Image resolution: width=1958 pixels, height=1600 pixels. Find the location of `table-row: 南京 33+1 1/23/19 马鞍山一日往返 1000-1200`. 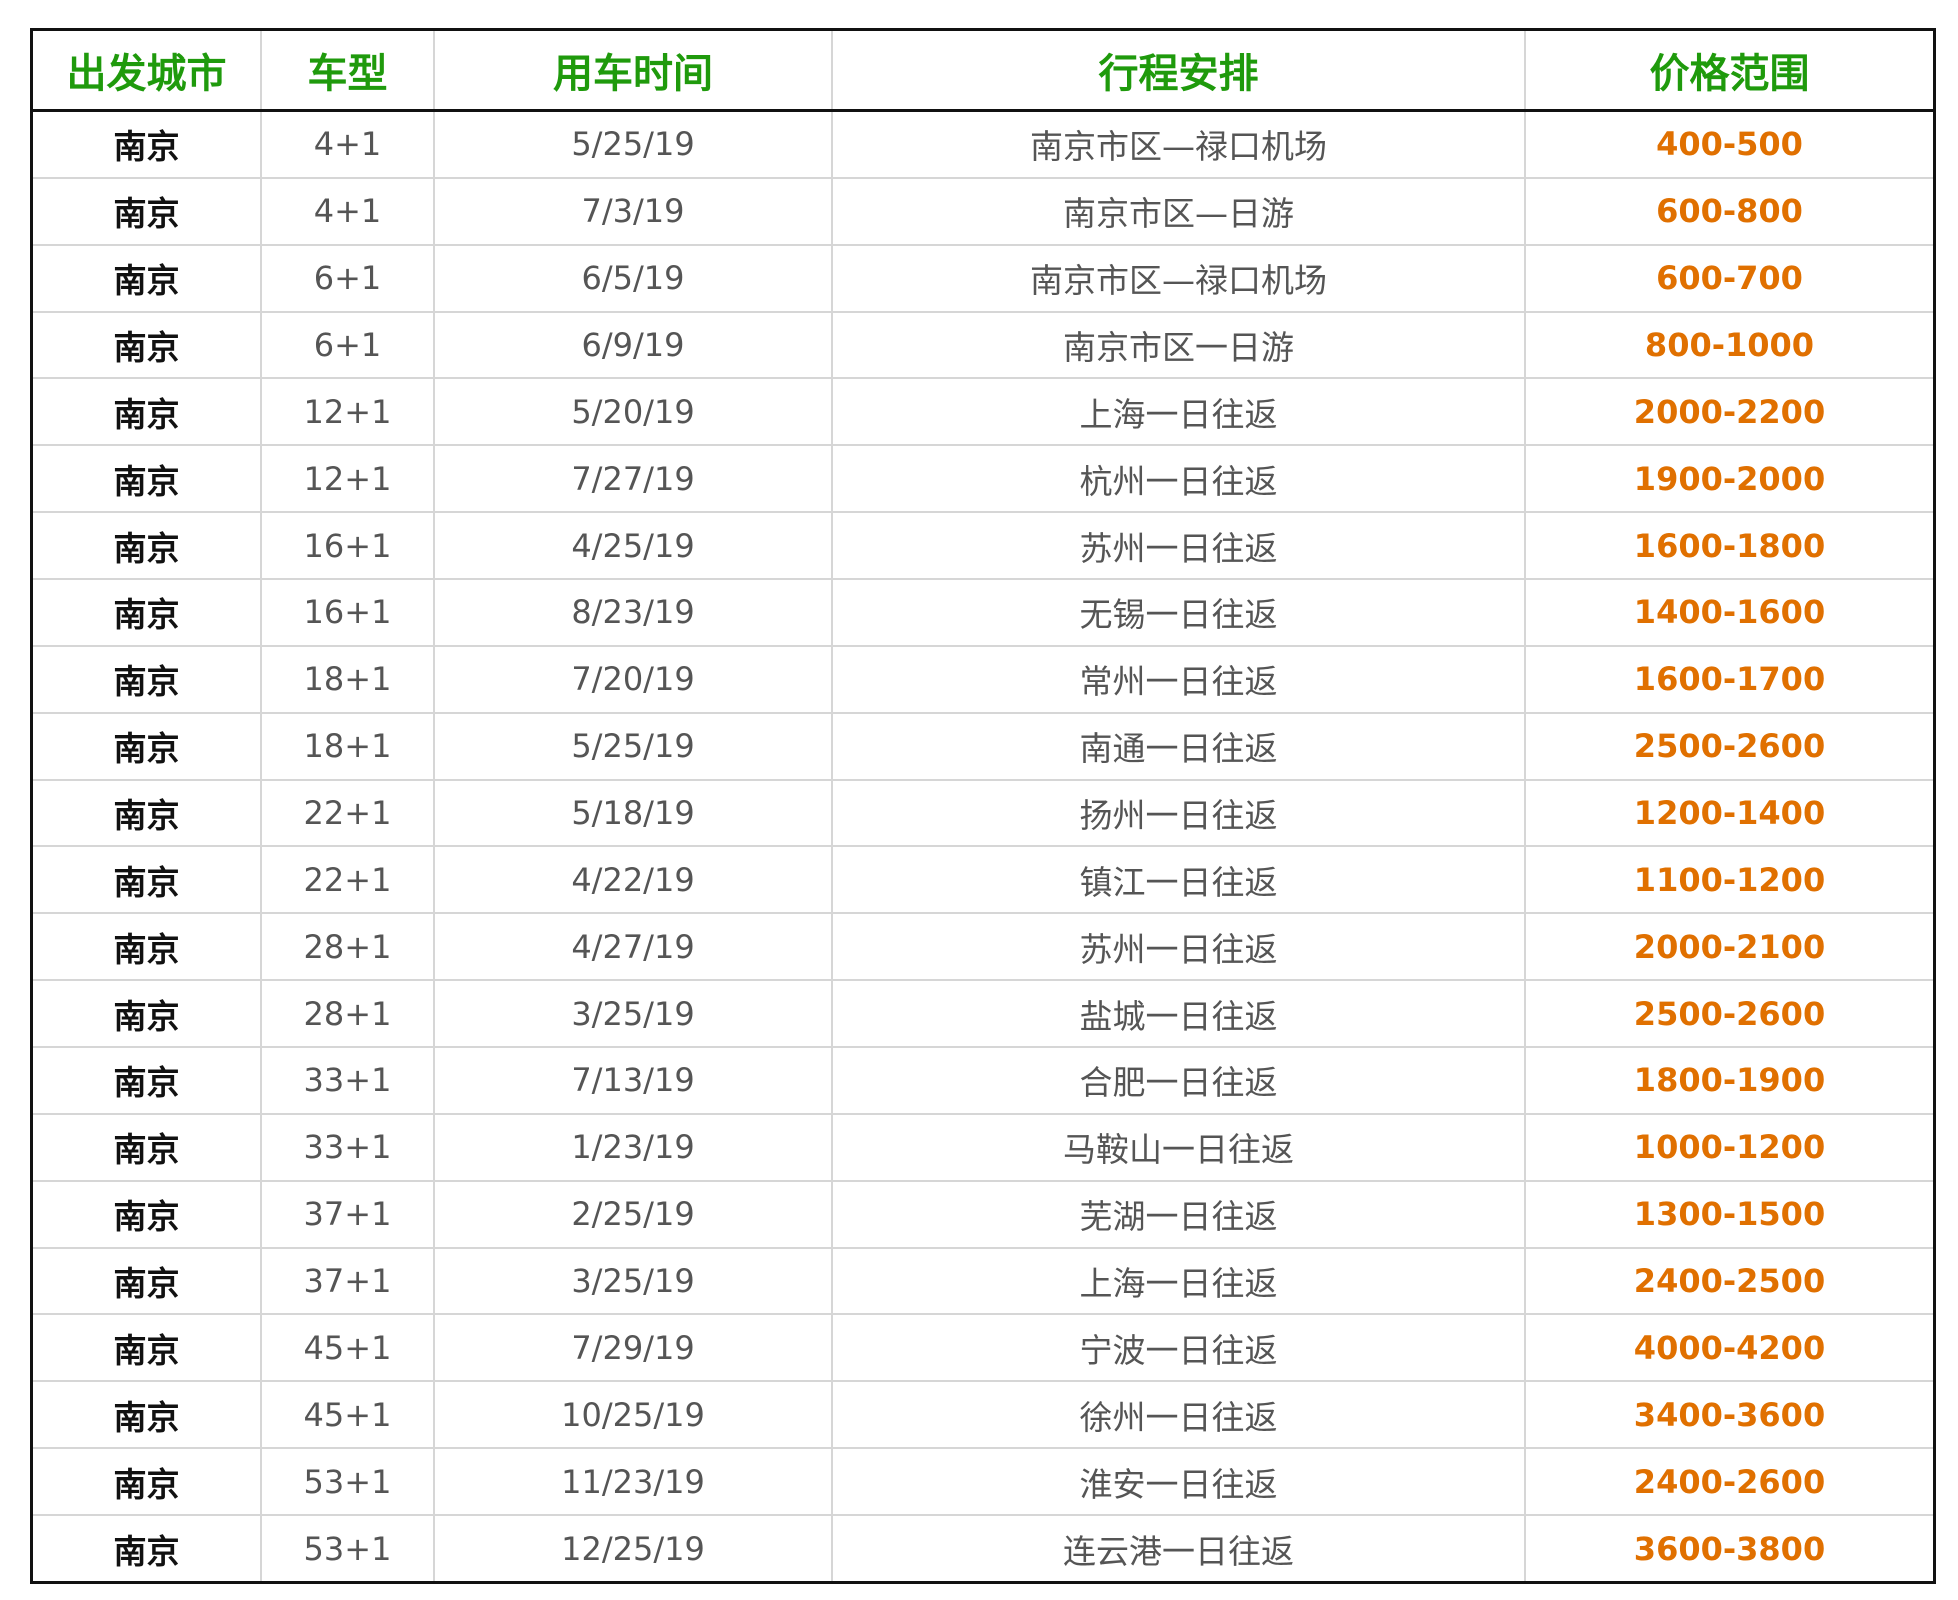

table-row: 南京 33+1 1/23/19 马鞍山一日往返 1000-1200 is located at coordinates (983, 1147).